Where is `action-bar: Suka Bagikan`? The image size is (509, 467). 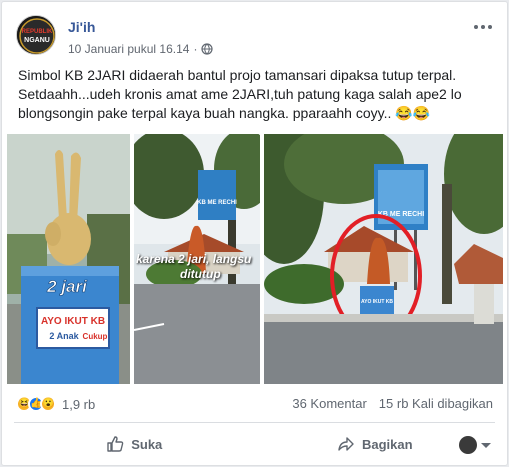 action-bar: Suka Bagikan is located at coordinates (254, 444).